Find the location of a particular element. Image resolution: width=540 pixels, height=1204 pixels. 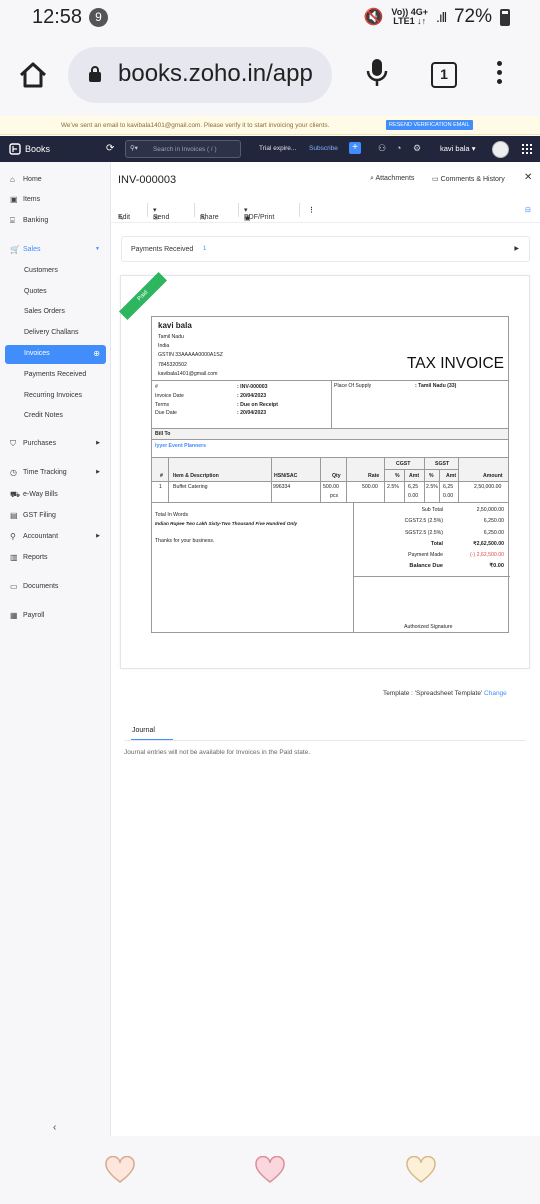

sidebar-item-credit-notes: Credit Notes is located at coordinates (55, 416).